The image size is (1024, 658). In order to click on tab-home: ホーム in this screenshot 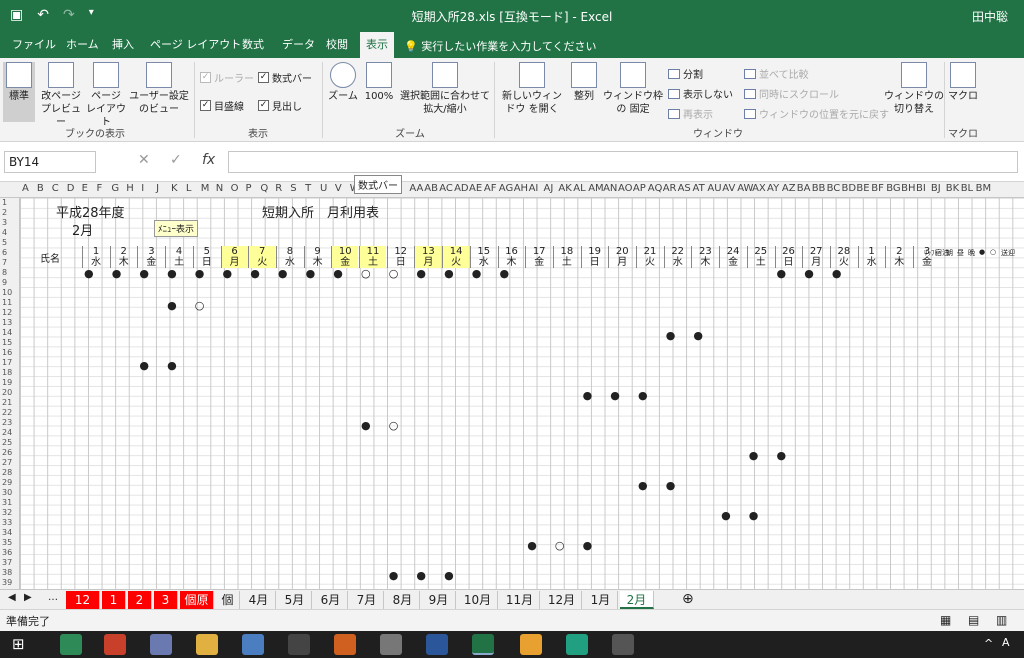, I will do `click(82, 45)`.